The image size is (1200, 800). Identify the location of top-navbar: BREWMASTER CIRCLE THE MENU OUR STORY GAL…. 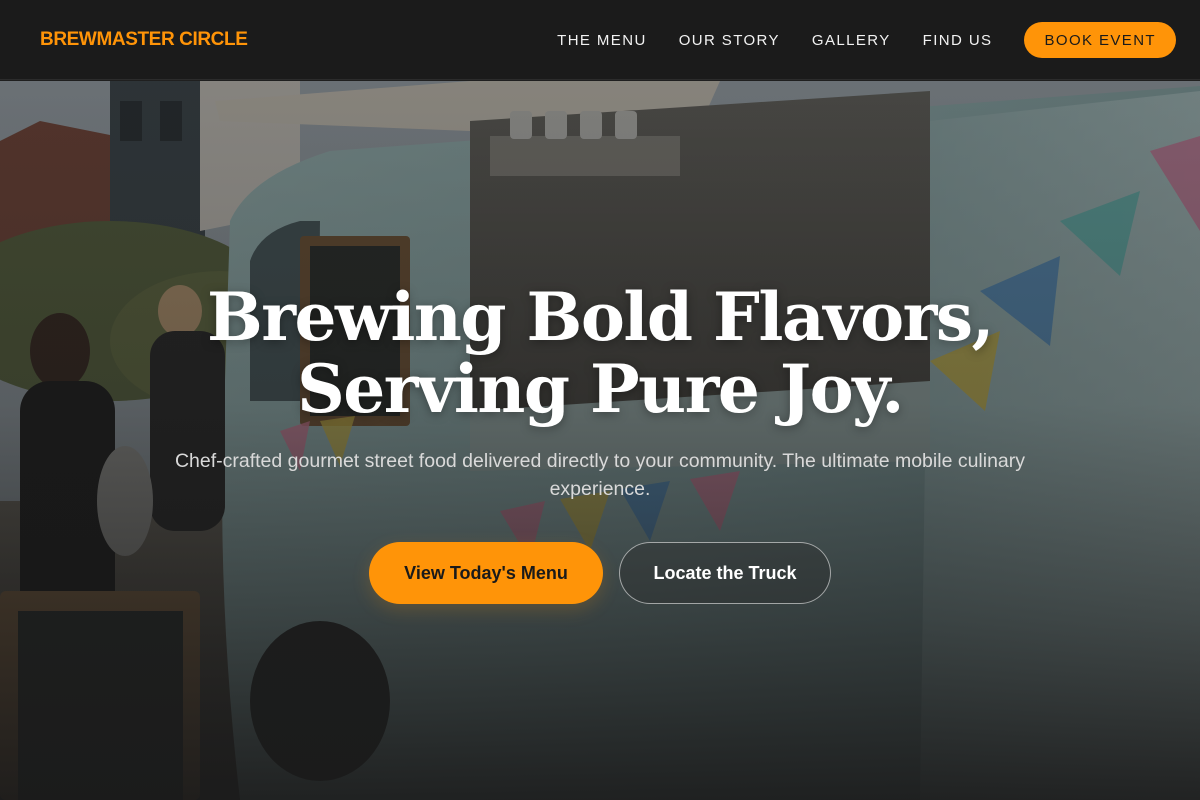
(600, 40).